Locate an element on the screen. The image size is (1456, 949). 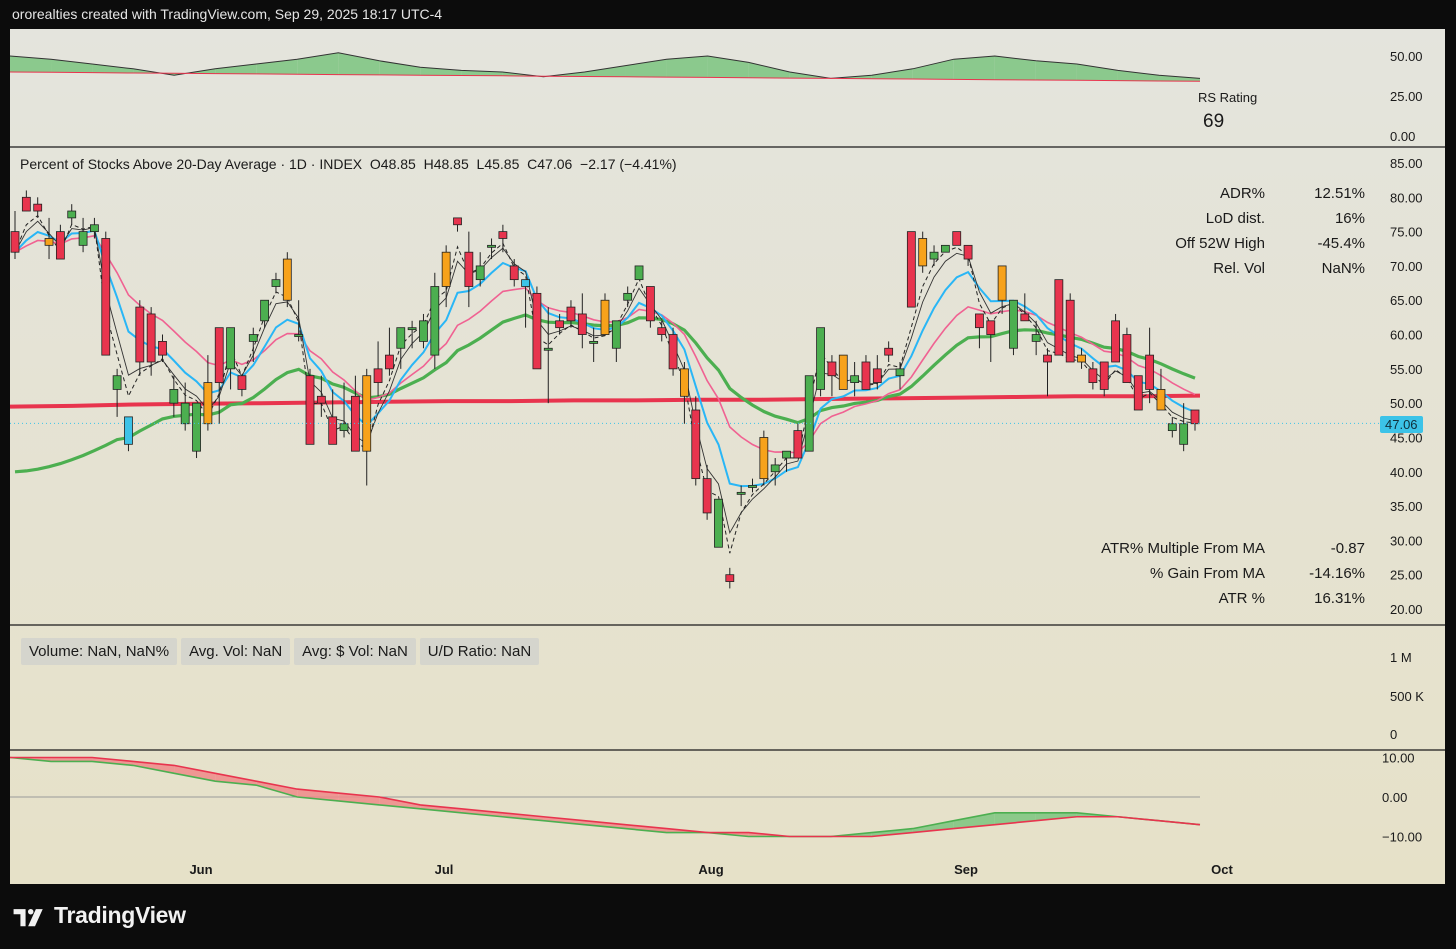
price-axis-tick: 60.00 is located at coordinates (1406, 335).